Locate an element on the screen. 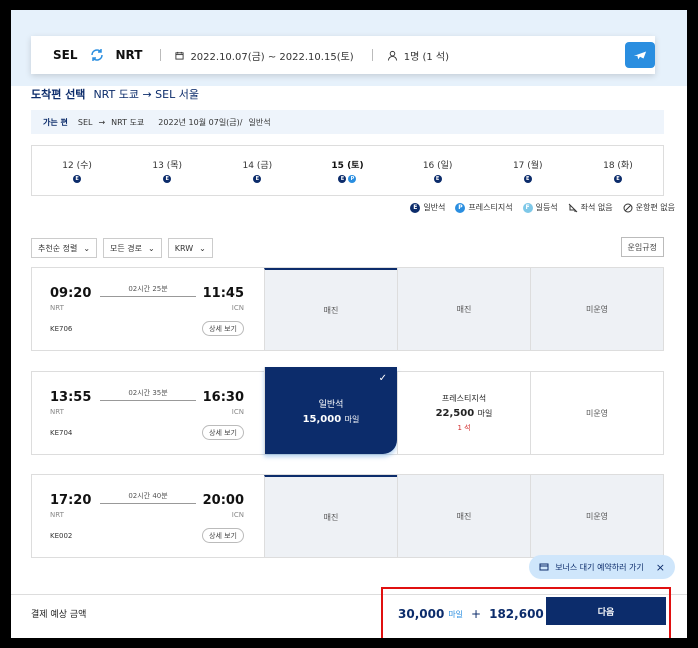  outbound-from: SEL is located at coordinates (85, 122).